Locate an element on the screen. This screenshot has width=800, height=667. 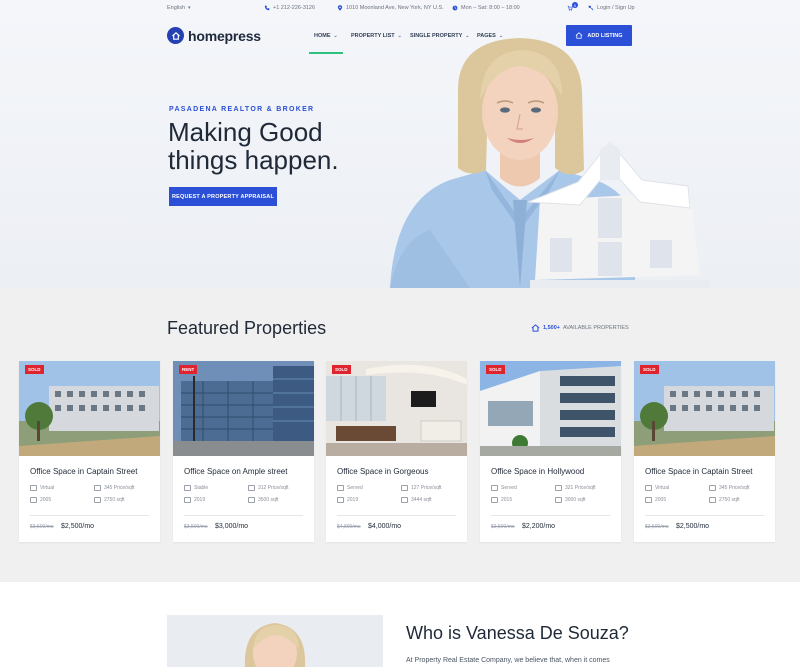
spec-value: 2015 is located at coordinates (507, 500).